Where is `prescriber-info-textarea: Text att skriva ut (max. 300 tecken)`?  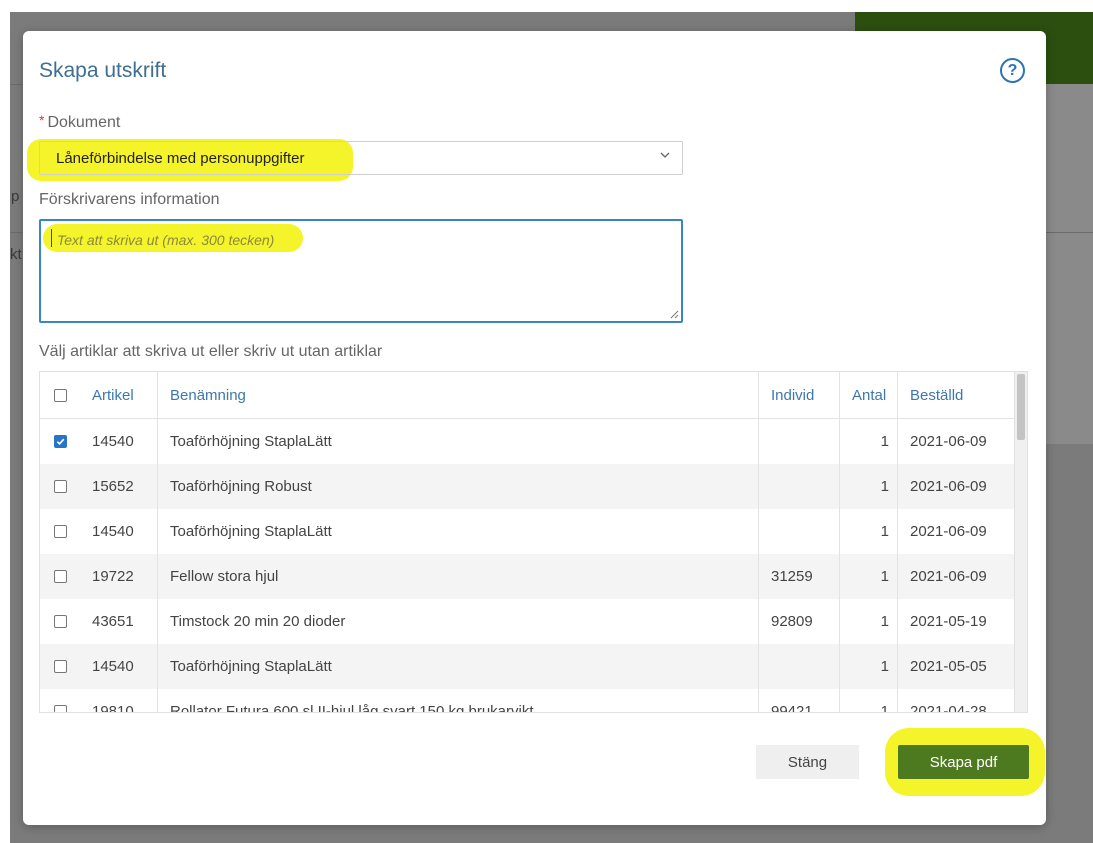 prescriber-info-textarea: Text att skriva ut (max. 300 tecken) is located at coordinates (361, 271).